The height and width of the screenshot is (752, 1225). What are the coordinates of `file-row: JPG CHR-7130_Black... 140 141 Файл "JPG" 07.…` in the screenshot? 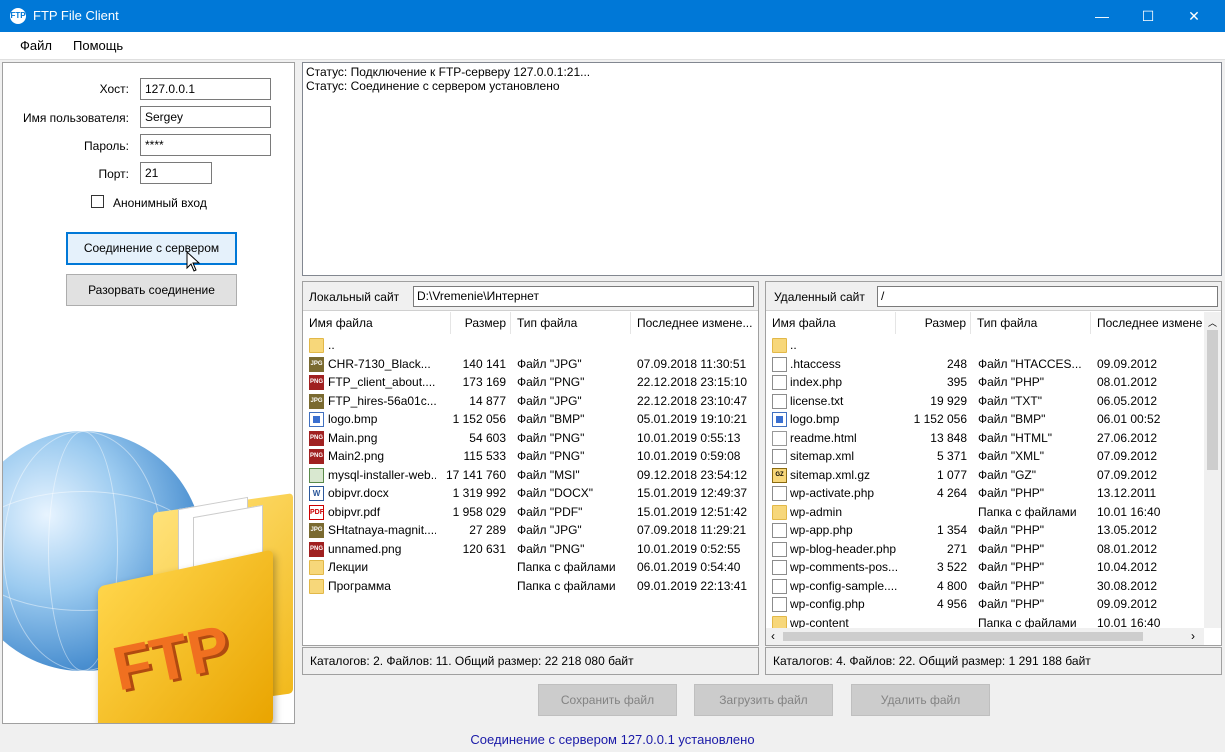 It's located at (530, 364).